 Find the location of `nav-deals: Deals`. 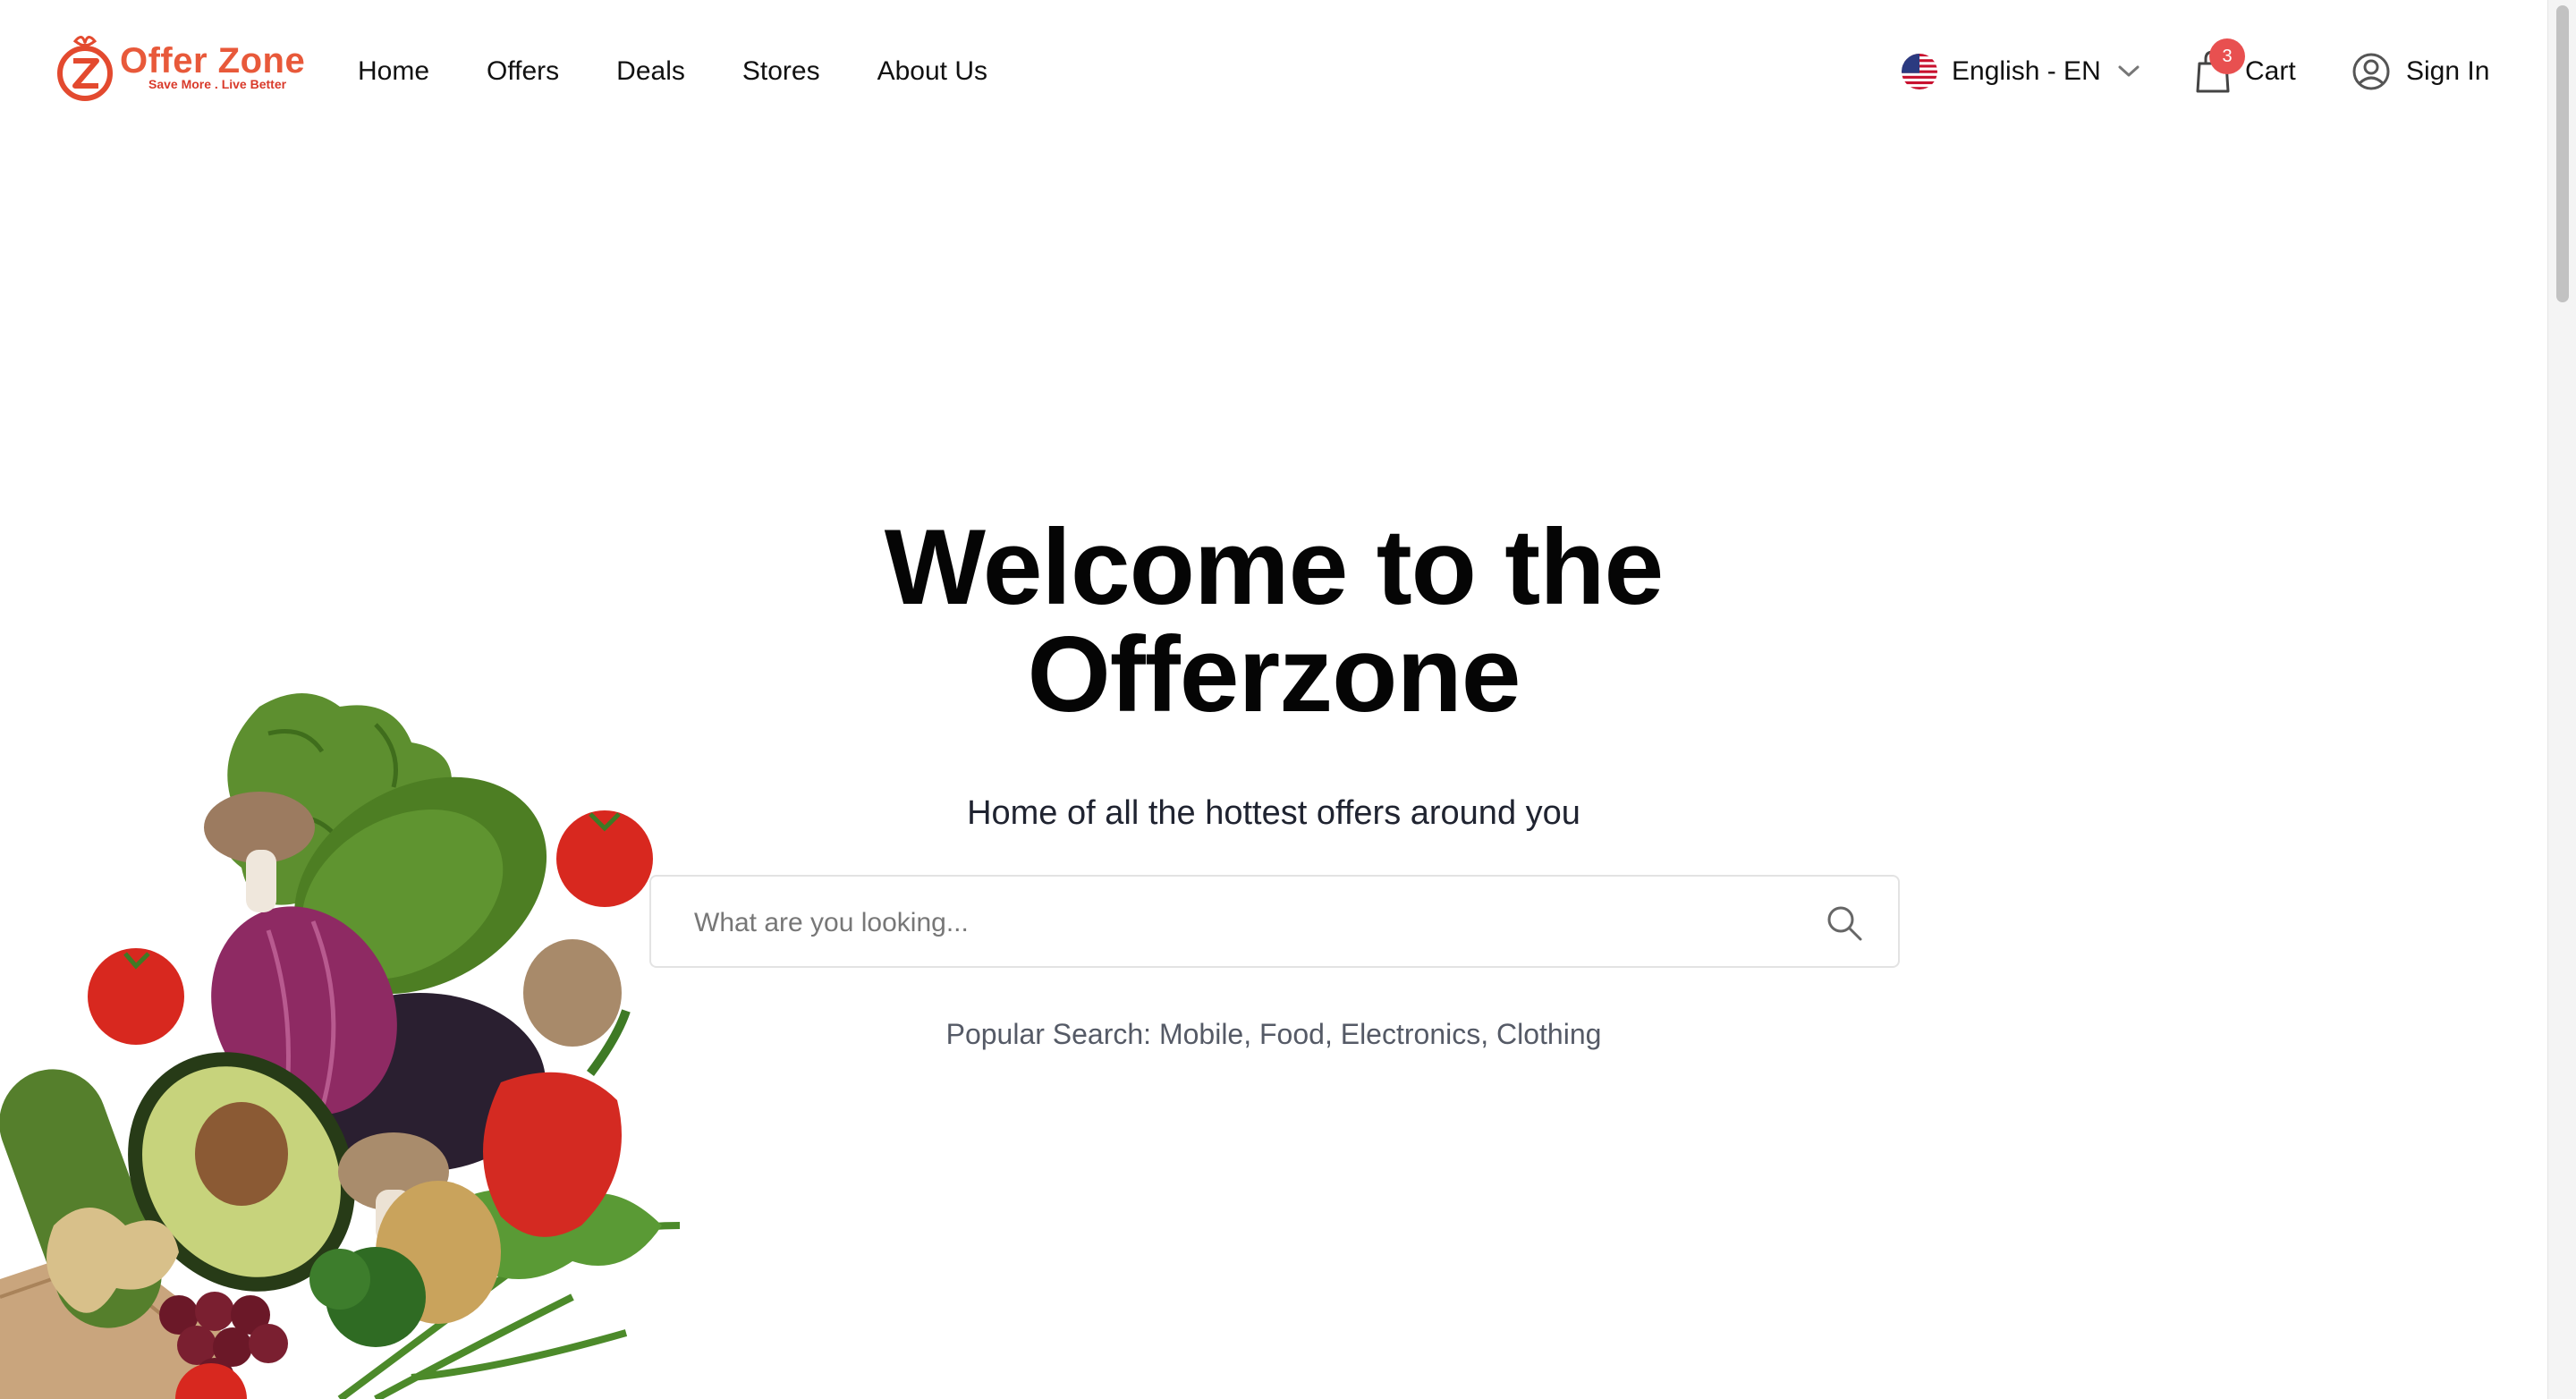

nav-deals: Deals is located at coordinates (650, 71).